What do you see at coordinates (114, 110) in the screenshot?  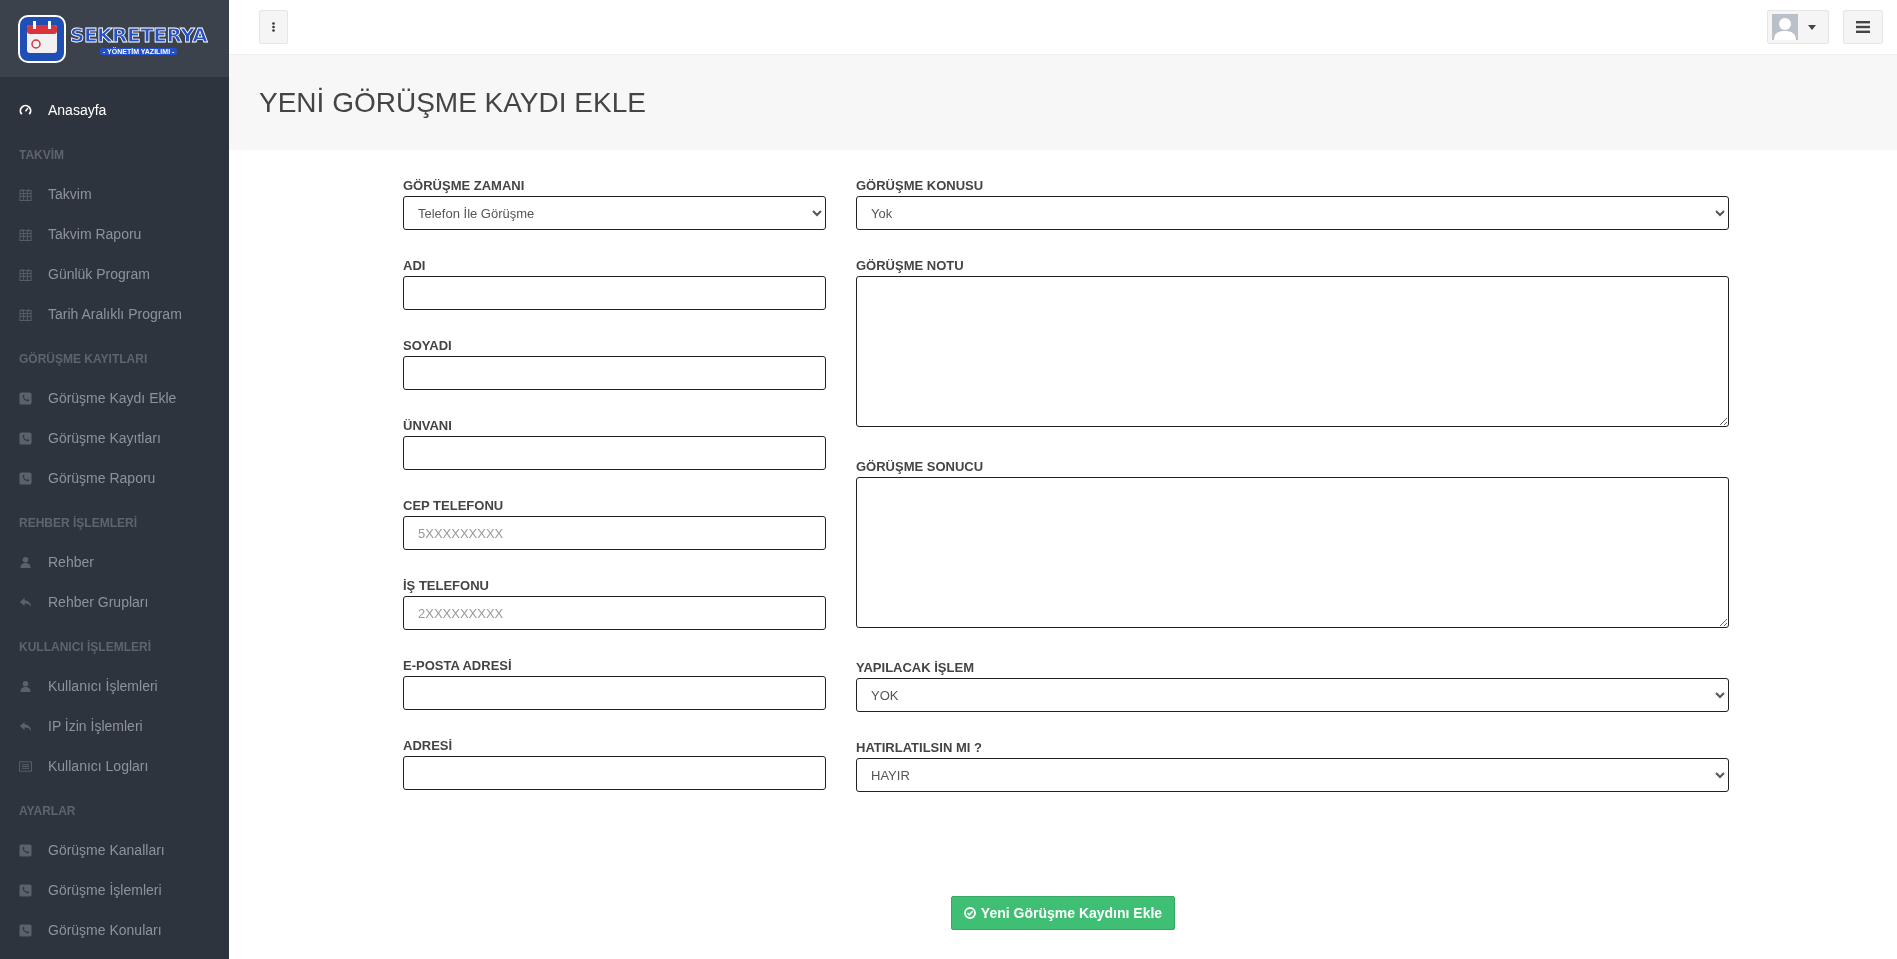 I see `sidebar-item: Anasayfa` at bounding box center [114, 110].